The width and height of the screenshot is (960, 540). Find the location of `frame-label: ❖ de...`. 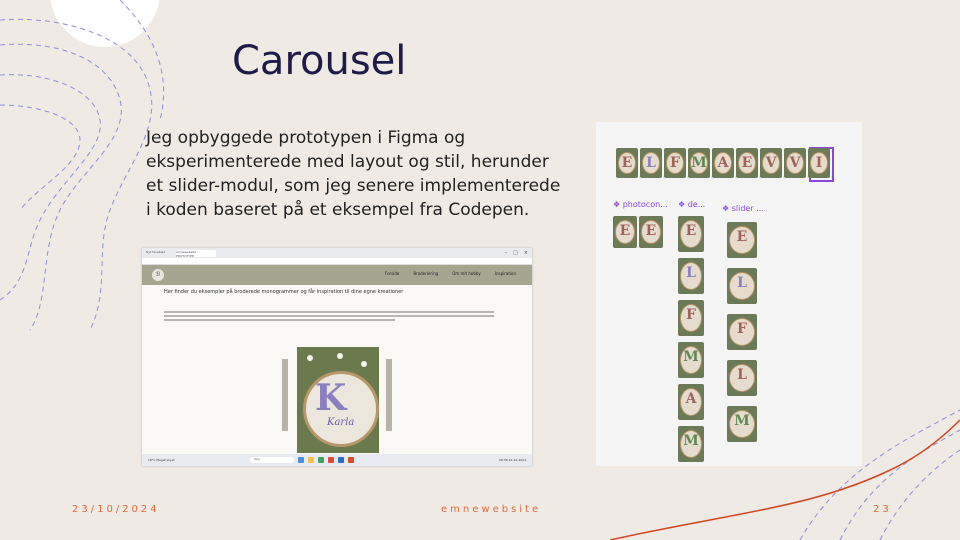

frame-label: ❖ de... is located at coordinates (691, 204).